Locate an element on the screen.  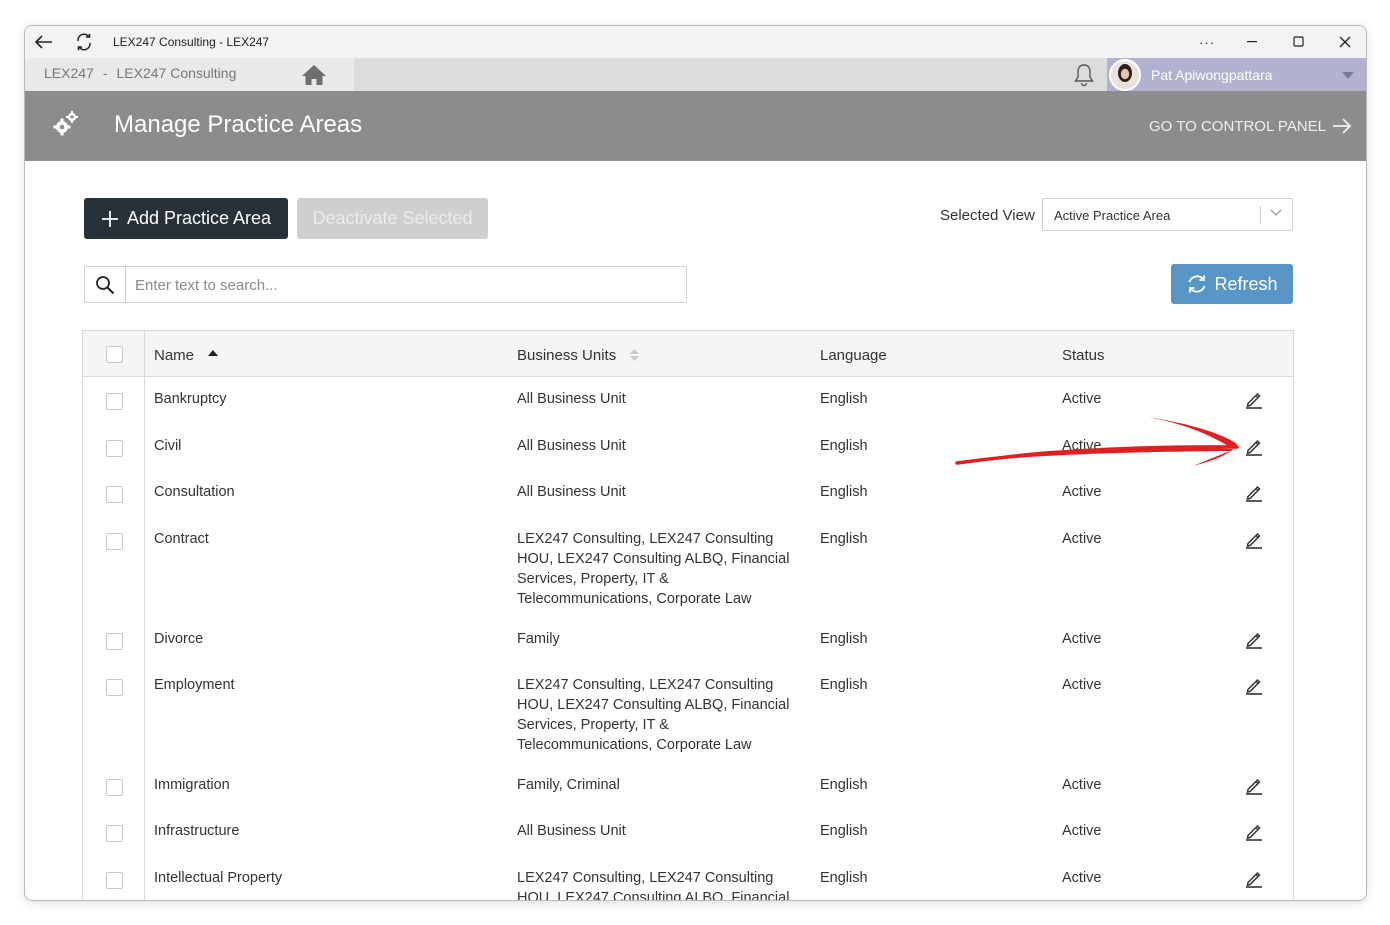
deactivate-selected-button: Deactivate Selected is located at coordinates (392, 218).